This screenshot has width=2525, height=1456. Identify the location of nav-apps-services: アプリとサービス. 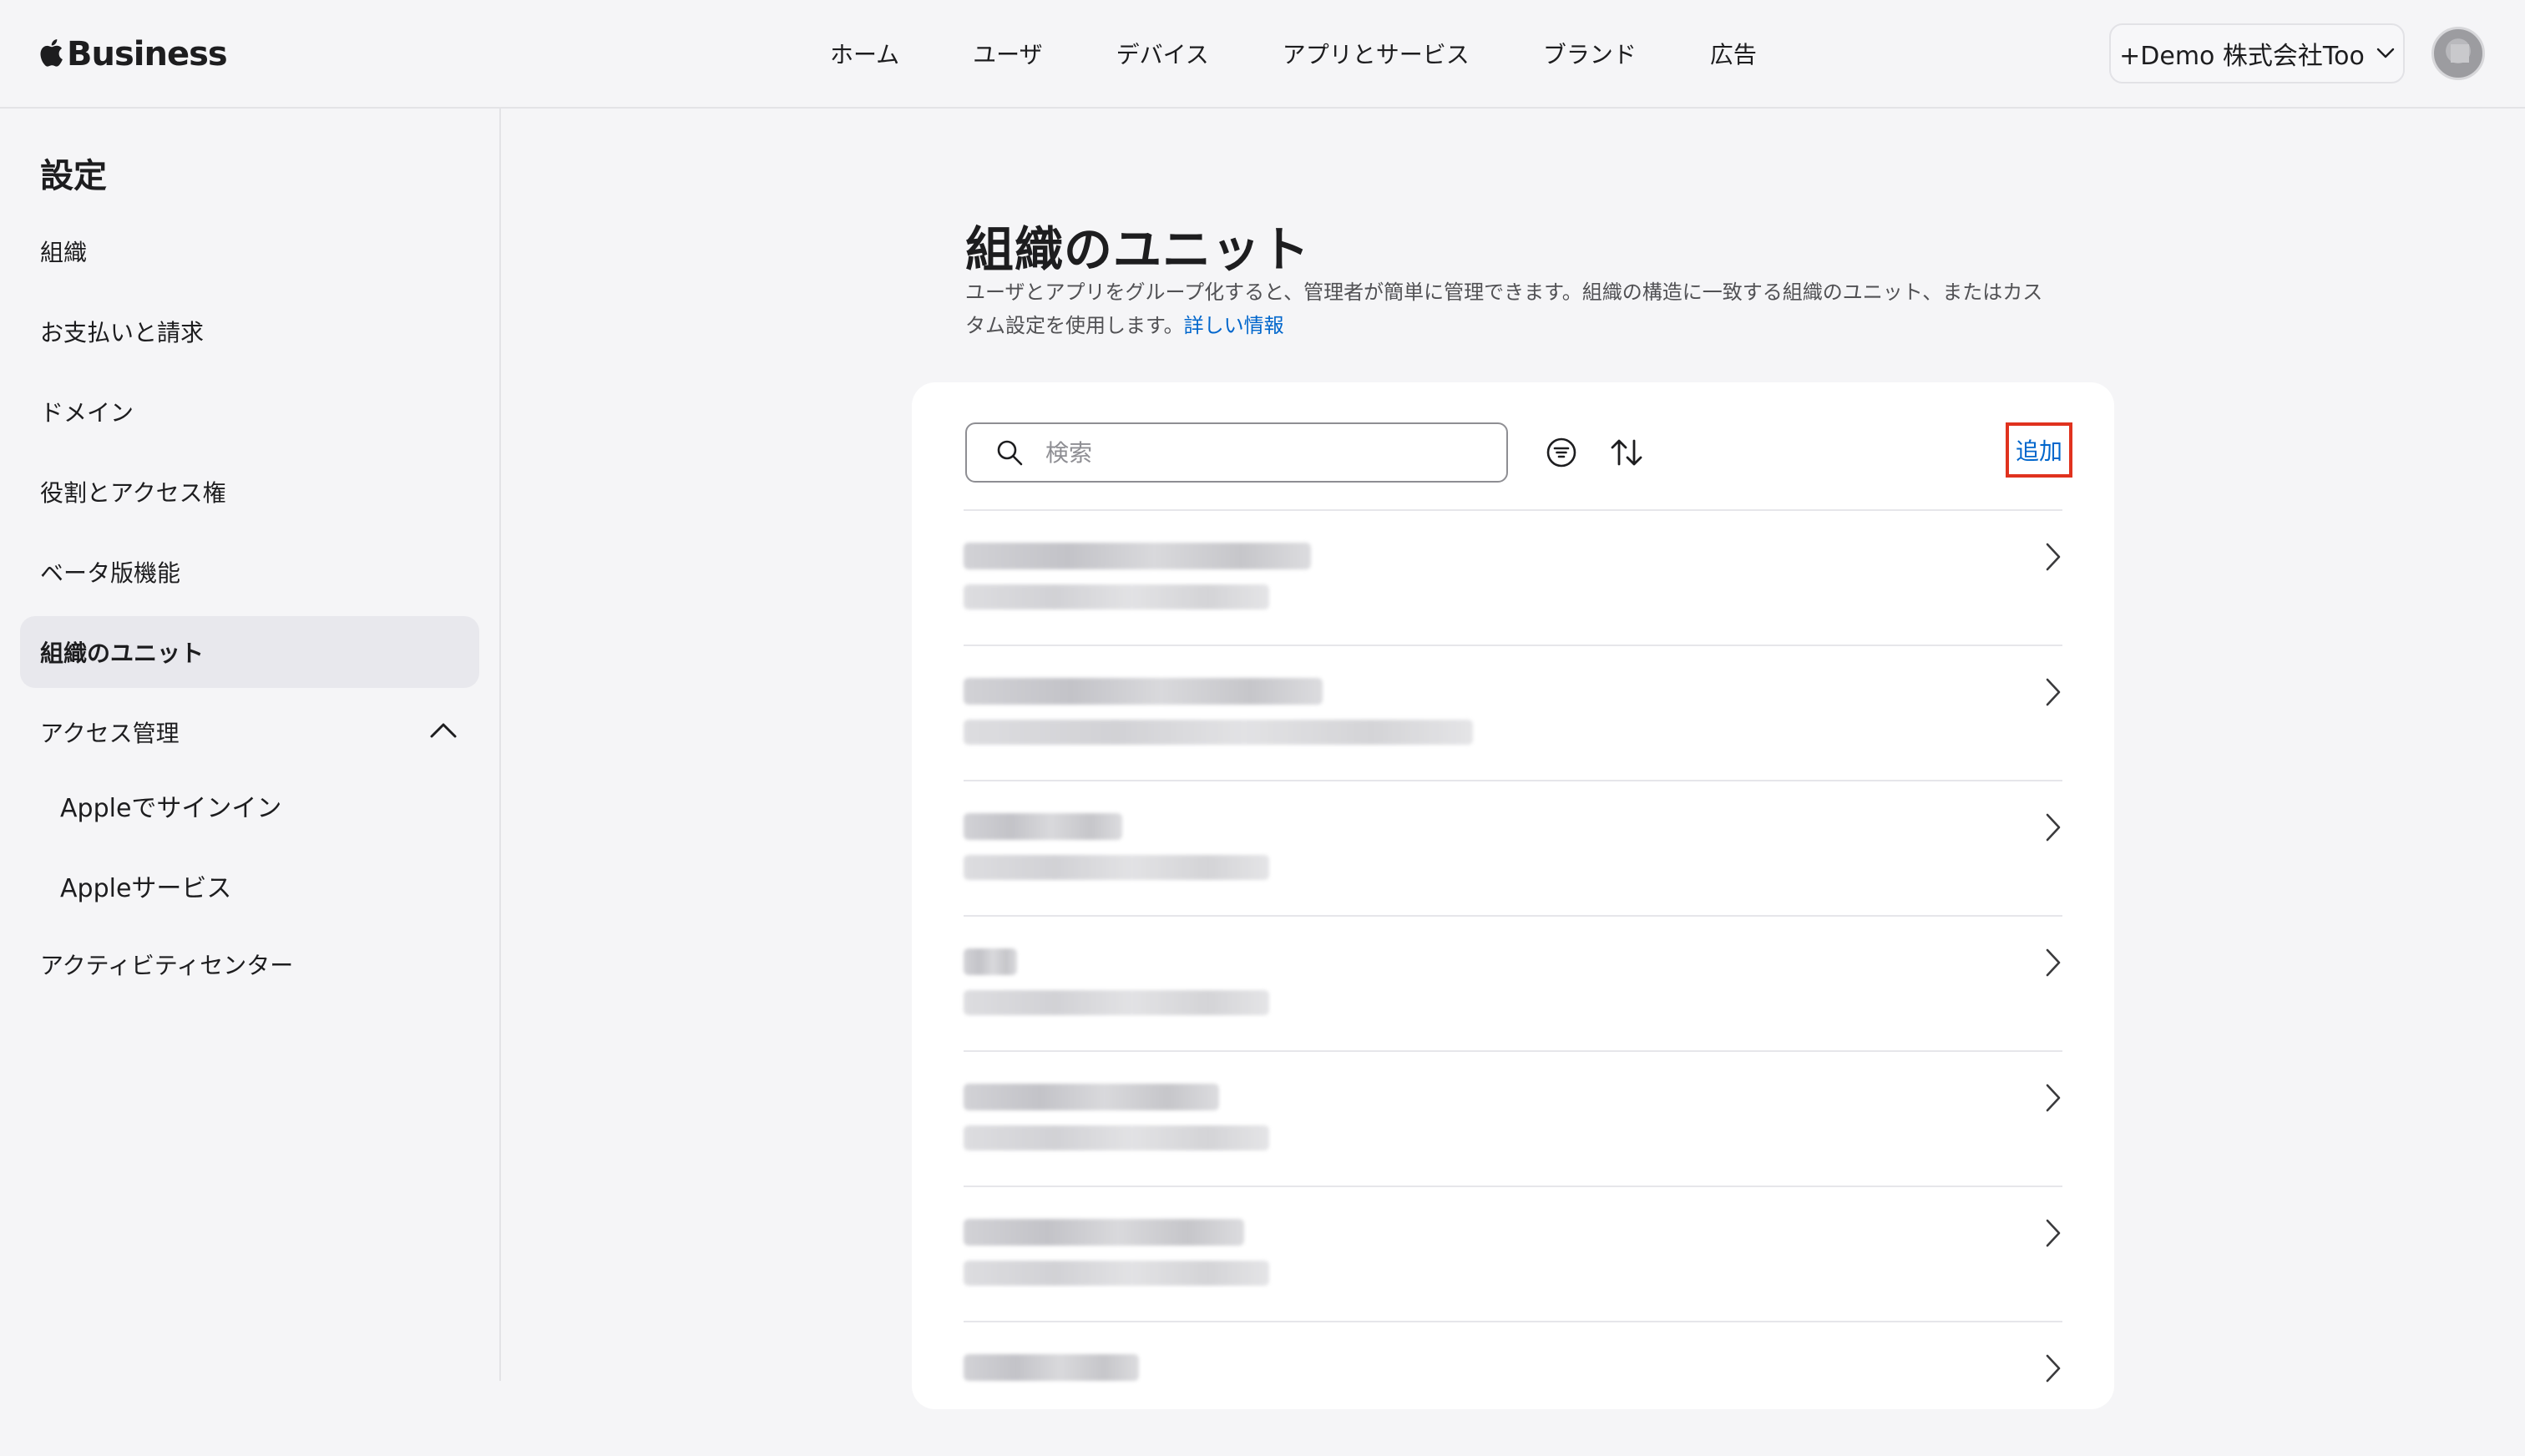
(1376, 53).